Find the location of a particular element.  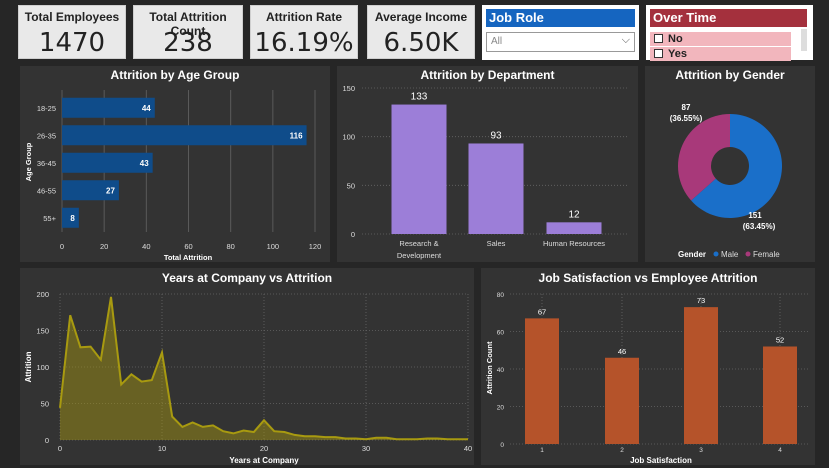

data-label: 8 is located at coordinates (72, 218).